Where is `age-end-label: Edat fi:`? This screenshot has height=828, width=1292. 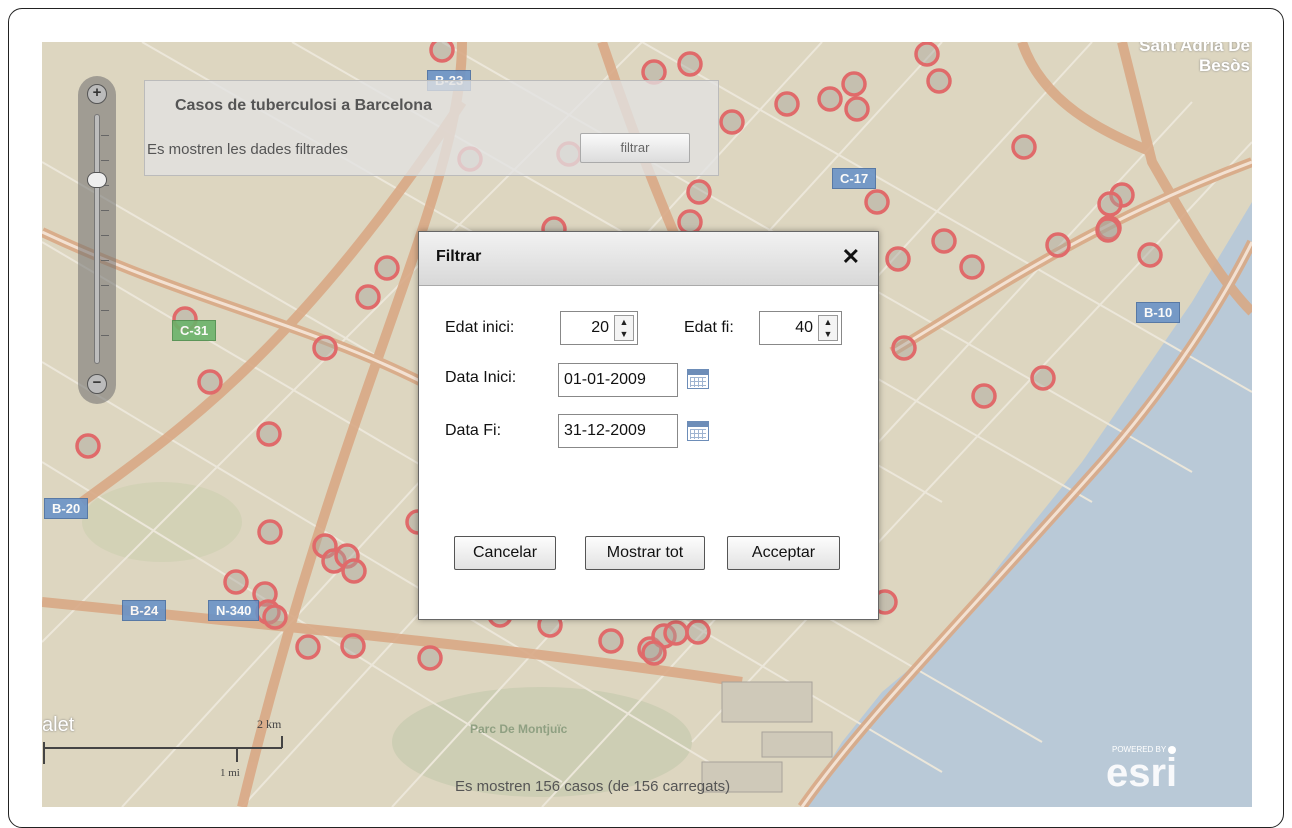
age-end-label: Edat fi: is located at coordinates (709, 327).